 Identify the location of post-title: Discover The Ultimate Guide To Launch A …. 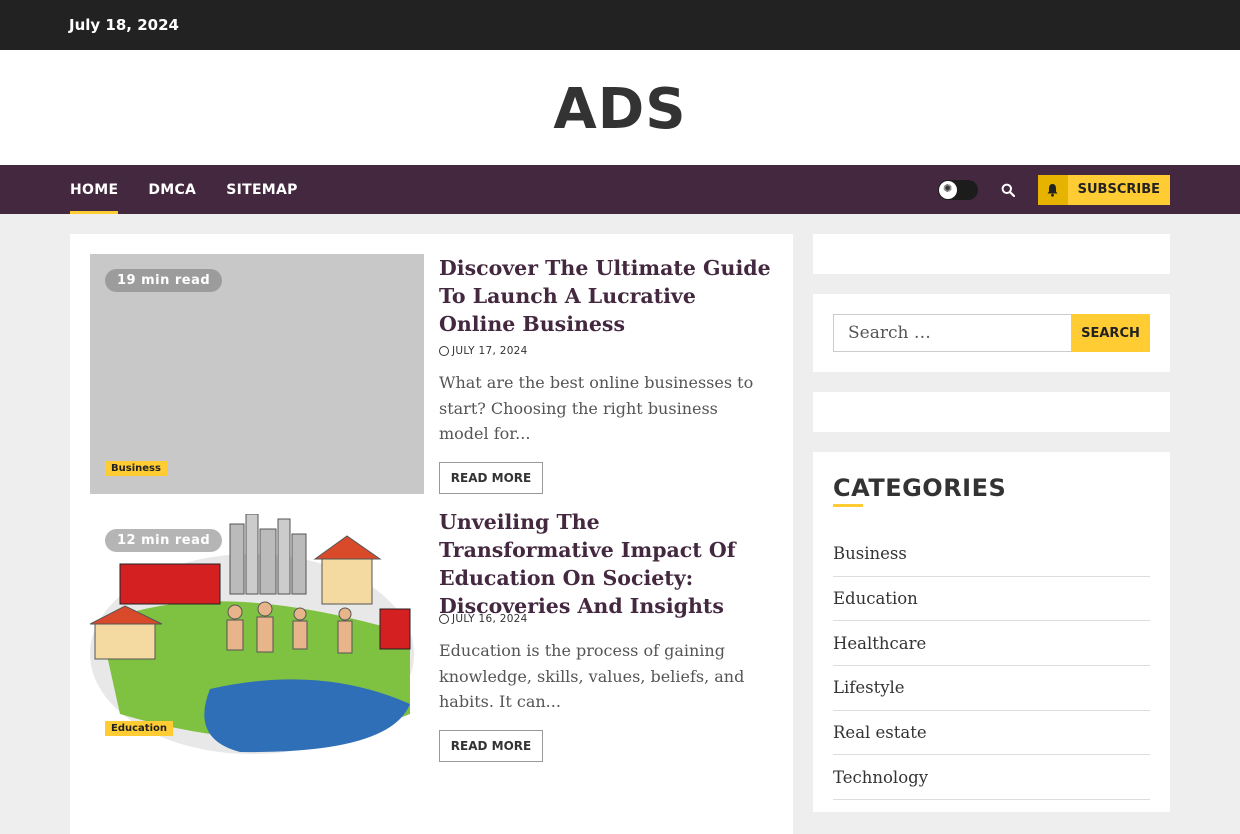
(609, 296).